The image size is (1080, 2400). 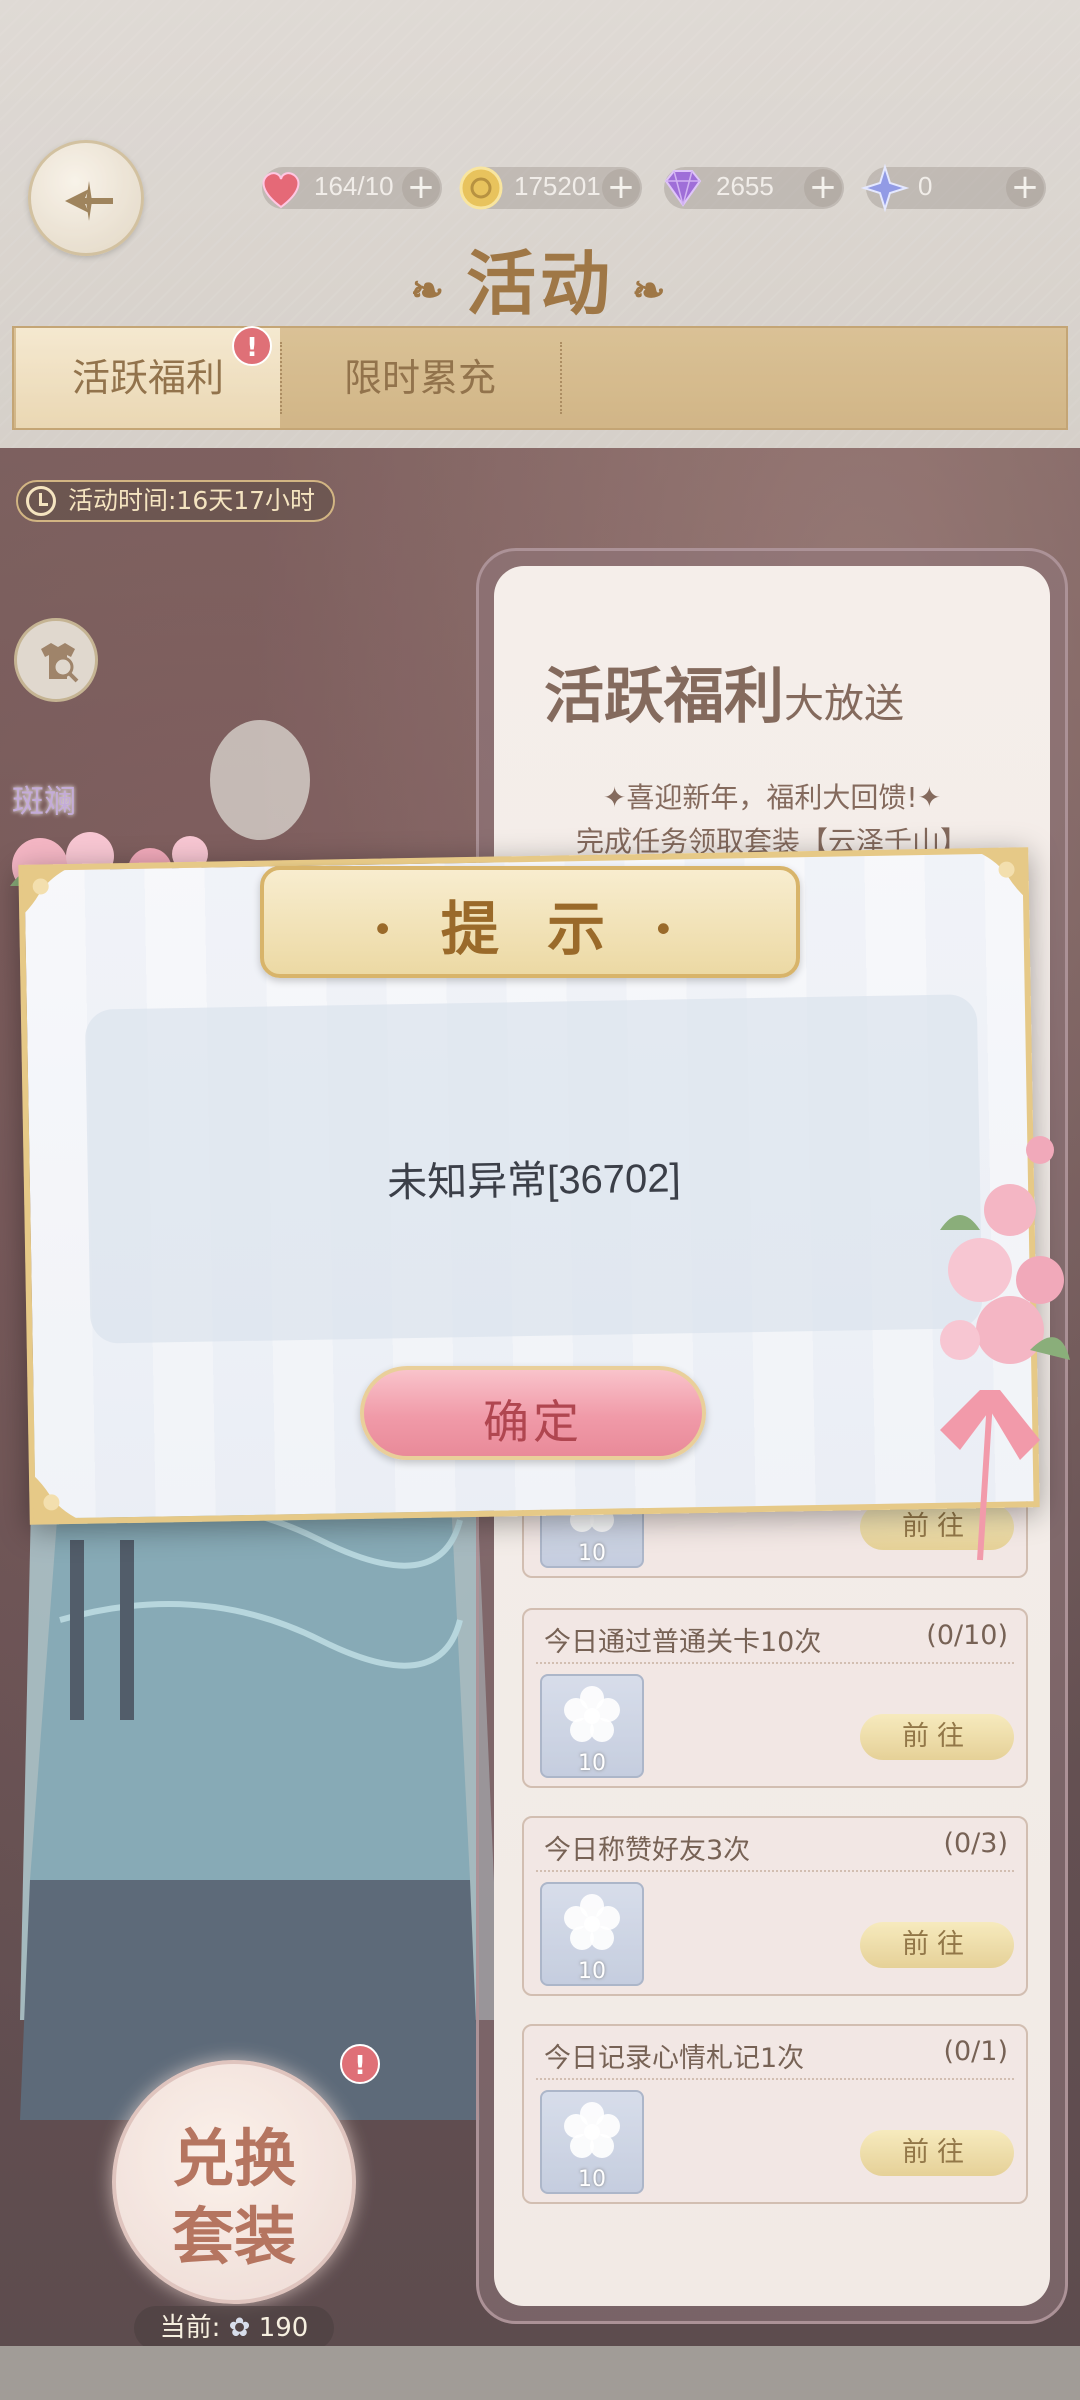 I want to click on rose-bouquet-decoration, so click(x=1005, y=1348).